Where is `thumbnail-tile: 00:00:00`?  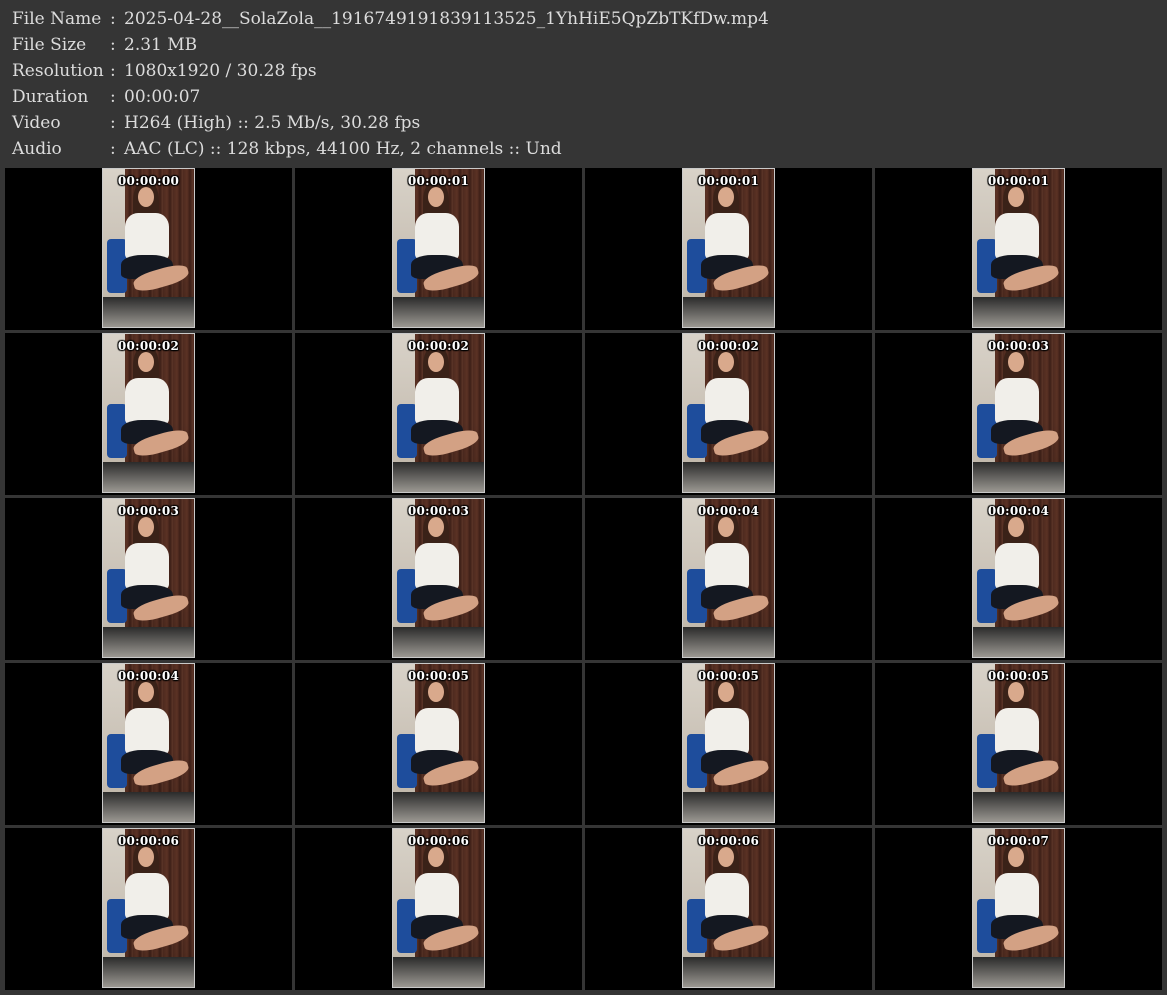
thumbnail-tile: 00:00:00 is located at coordinates (148, 249).